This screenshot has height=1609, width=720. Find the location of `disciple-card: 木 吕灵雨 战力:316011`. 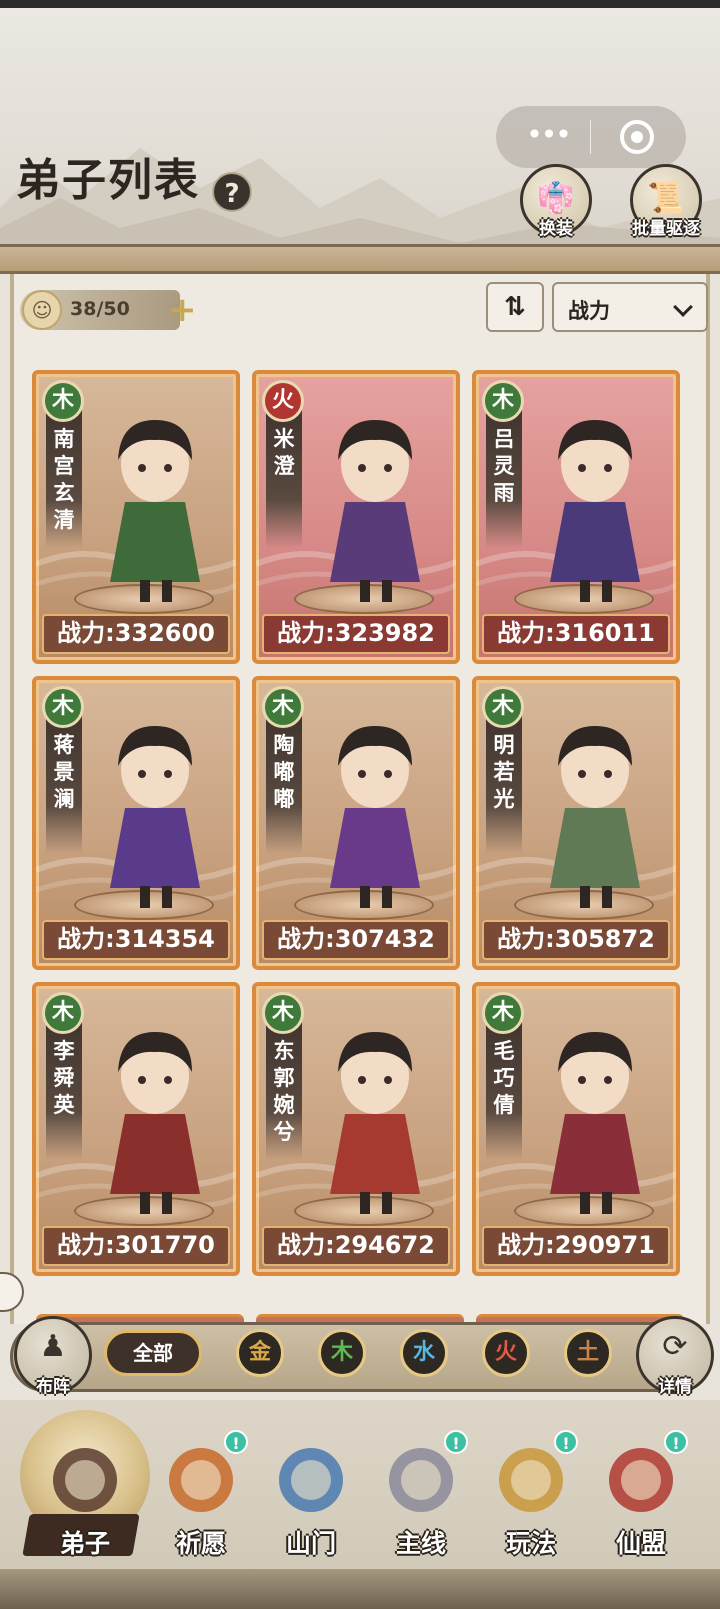

disciple-card: 木 吕灵雨 战力:316011 is located at coordinates (576, 517).